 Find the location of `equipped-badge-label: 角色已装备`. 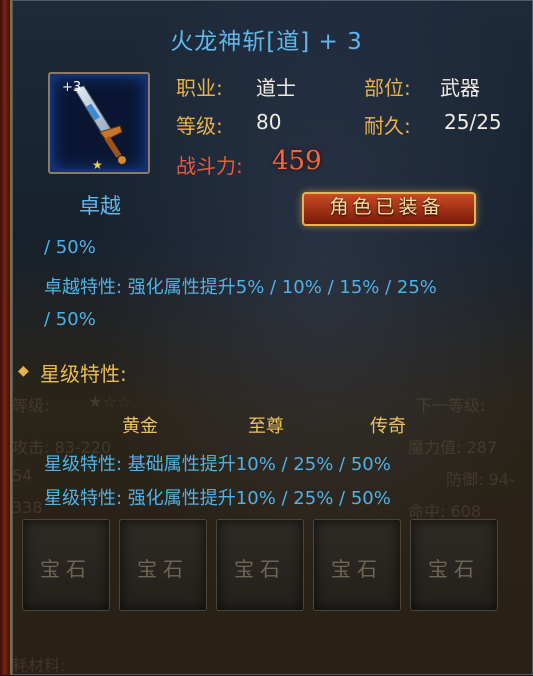

equipped-badge-label: 角色已装备 is located at coordinates (387, 207).